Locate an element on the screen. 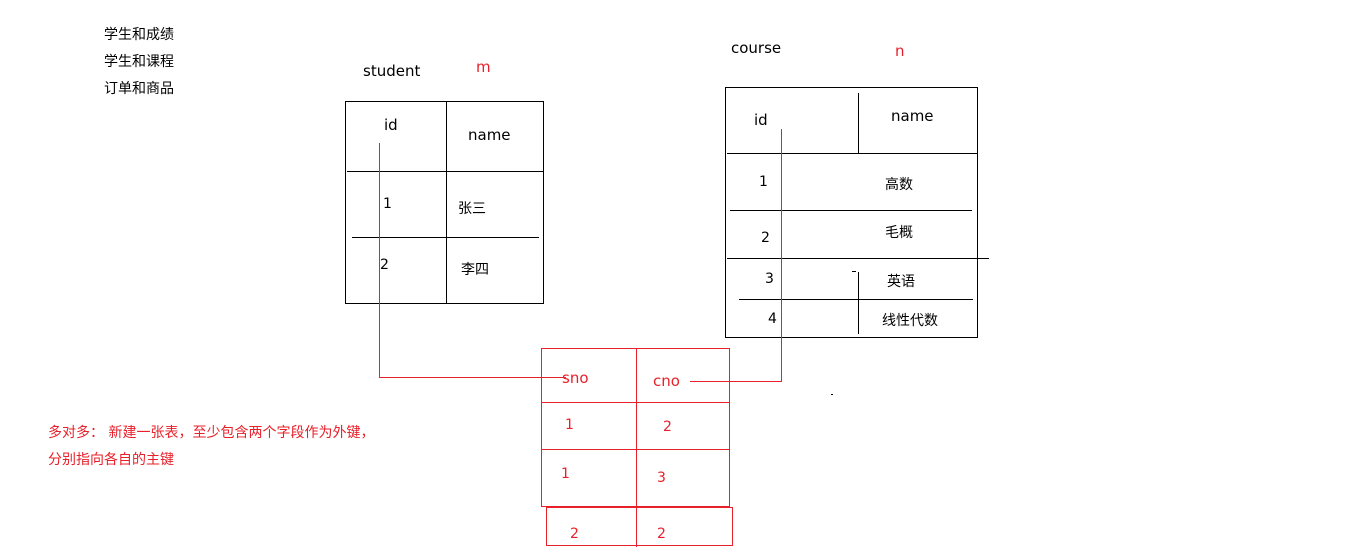  example-courses: 学生和课程 is located at coordinates (139, 62).